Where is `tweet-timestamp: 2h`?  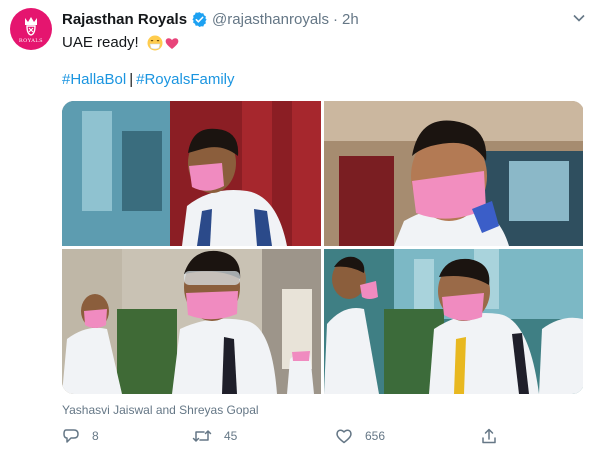 tweet-timestamp: 2h is located at coordinates (350, 19).